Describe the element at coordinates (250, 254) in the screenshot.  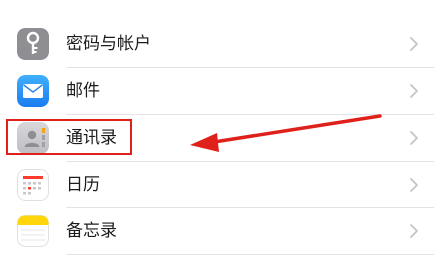
I see `row-divider` at that location.